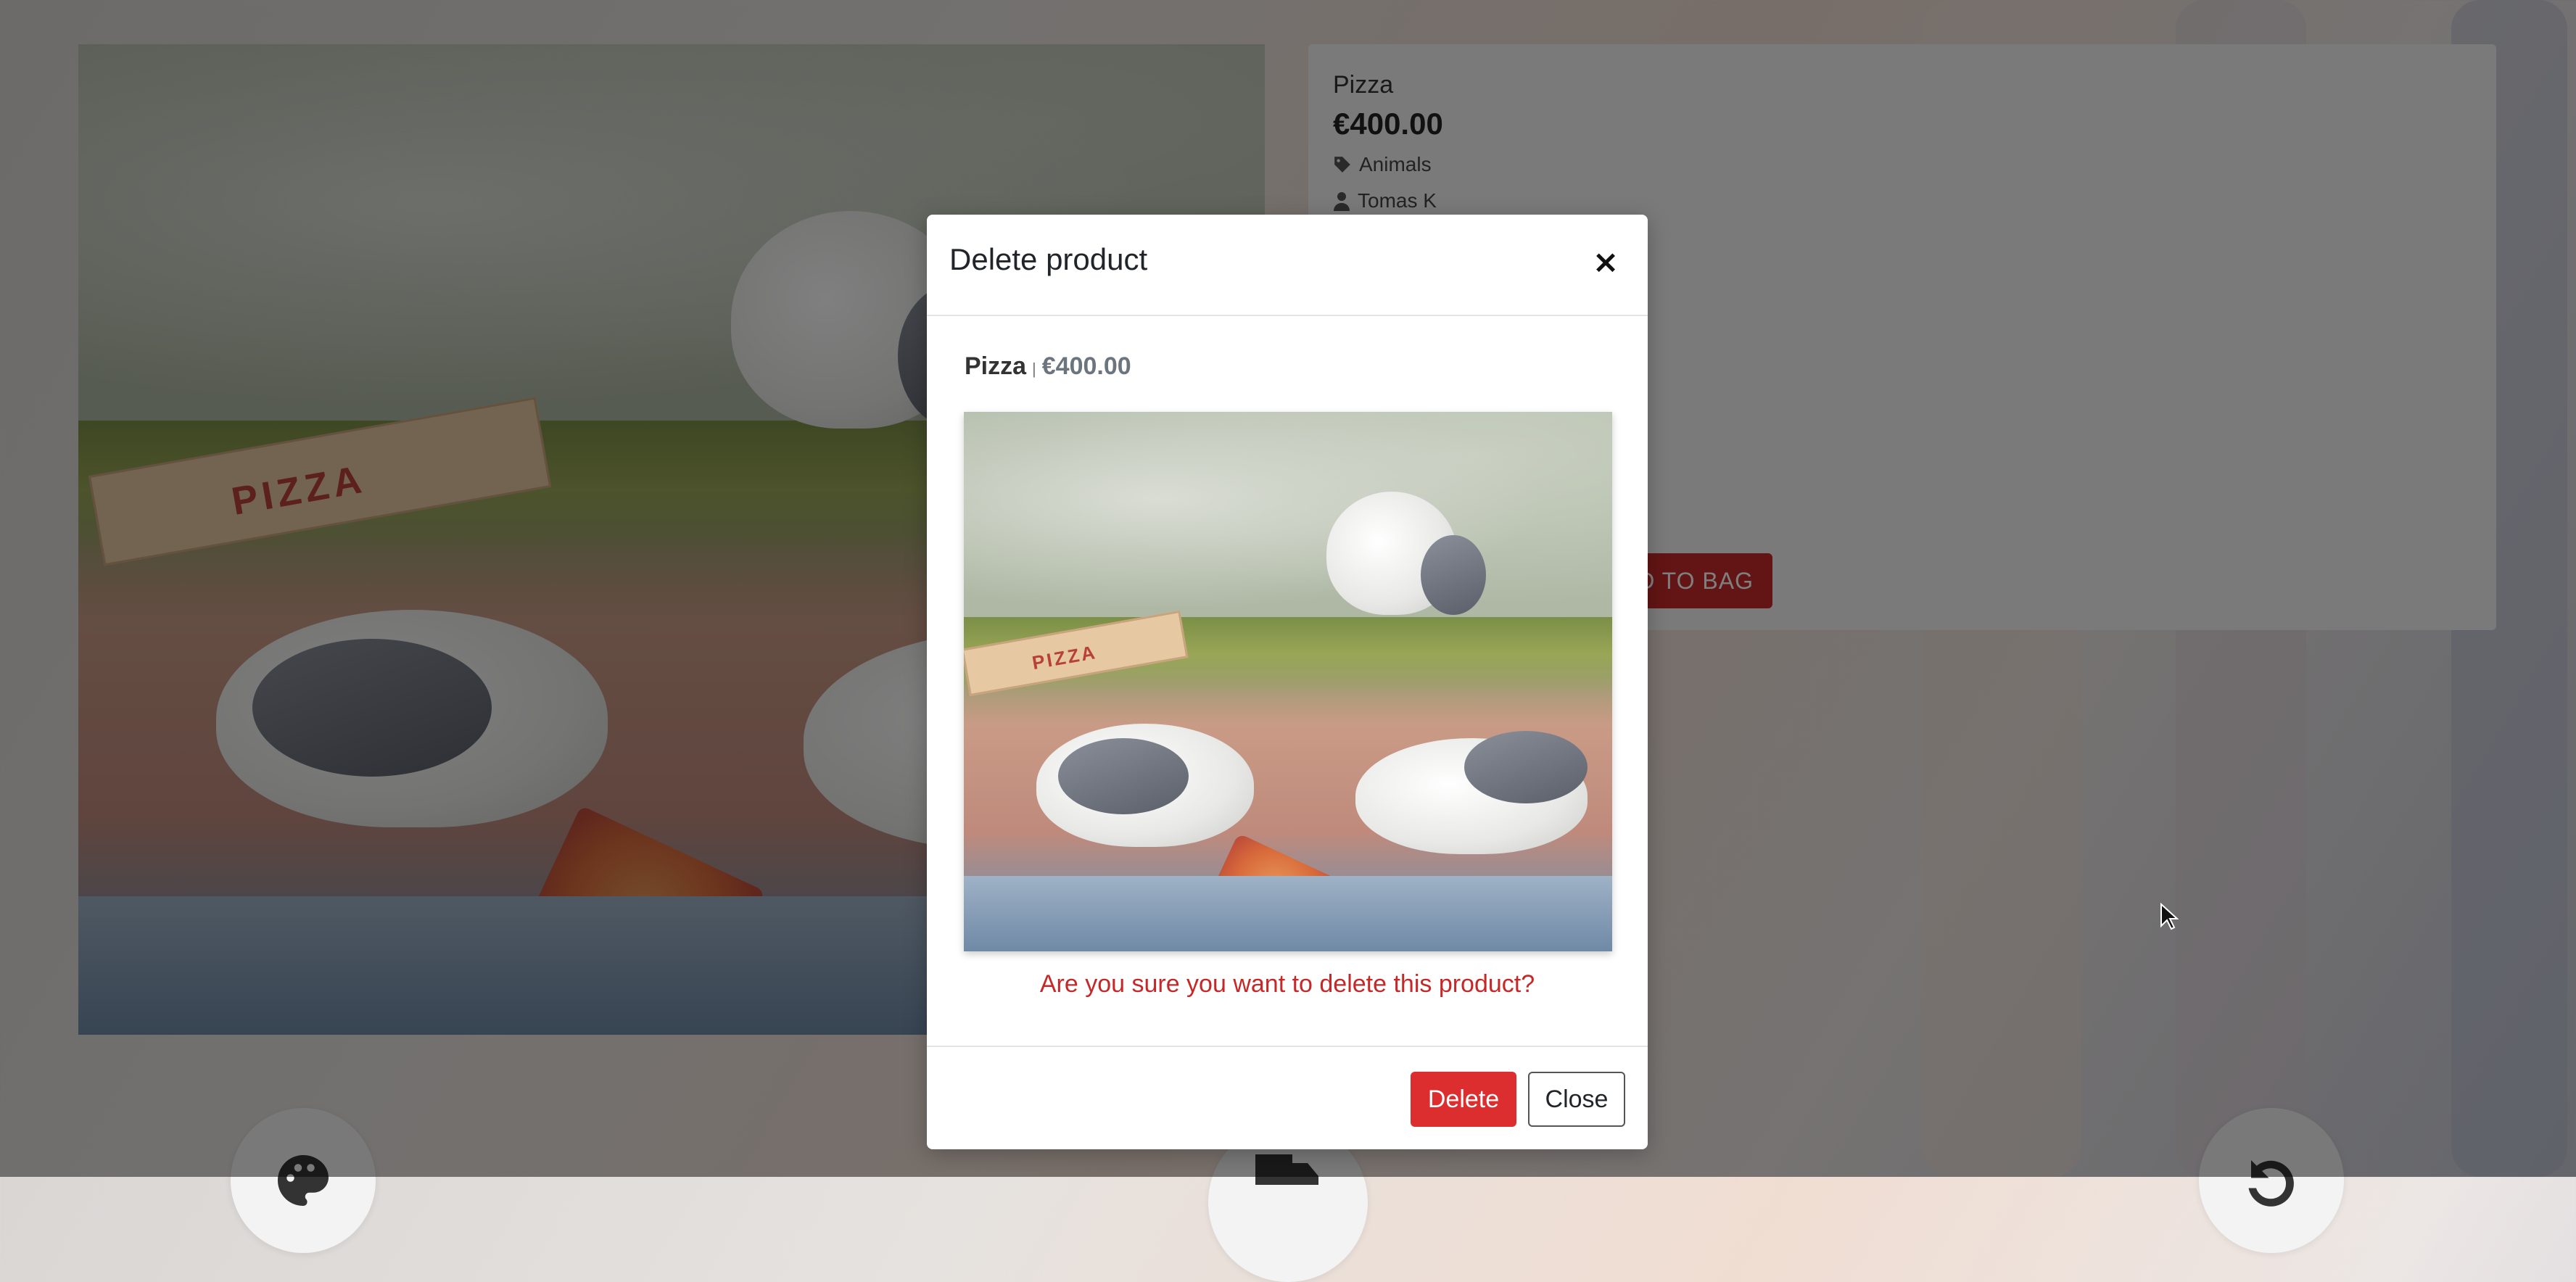 This screenshot has width=2576, height=1282. Describe the element at coordinates (1086, 366) in the screenshot. I see `modal-product-price: €400.00` at that location.